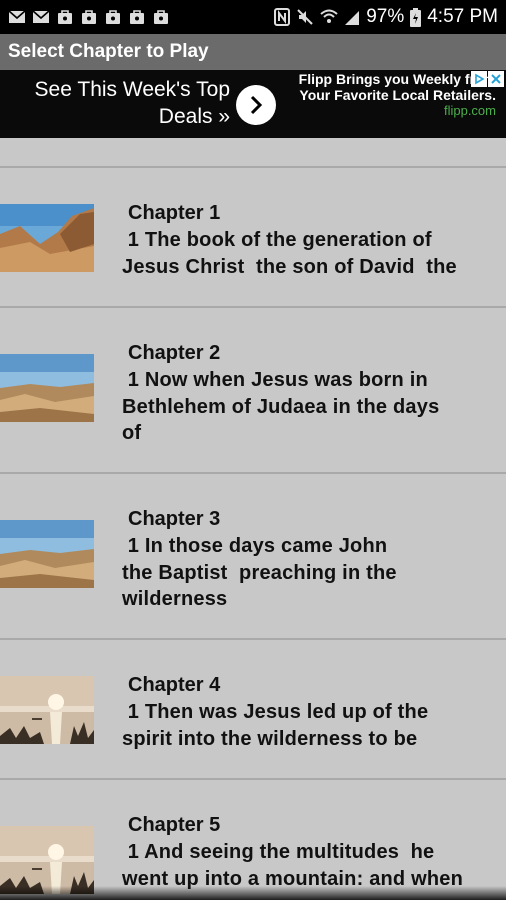 This screenshot has height=900, width=506. Describe the element at coordinates (253, 893) in the screenshot. I see `navigation-bar-edge` at that location.